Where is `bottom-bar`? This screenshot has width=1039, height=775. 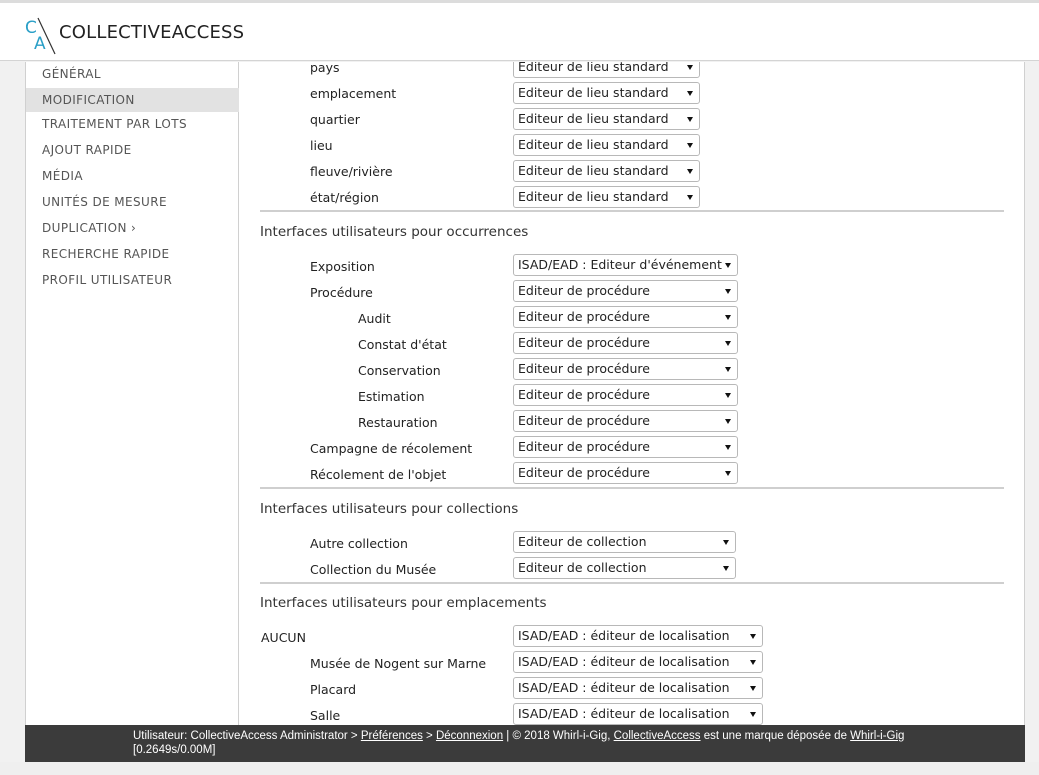 bottom-bar is located at coordinates (519, 768).